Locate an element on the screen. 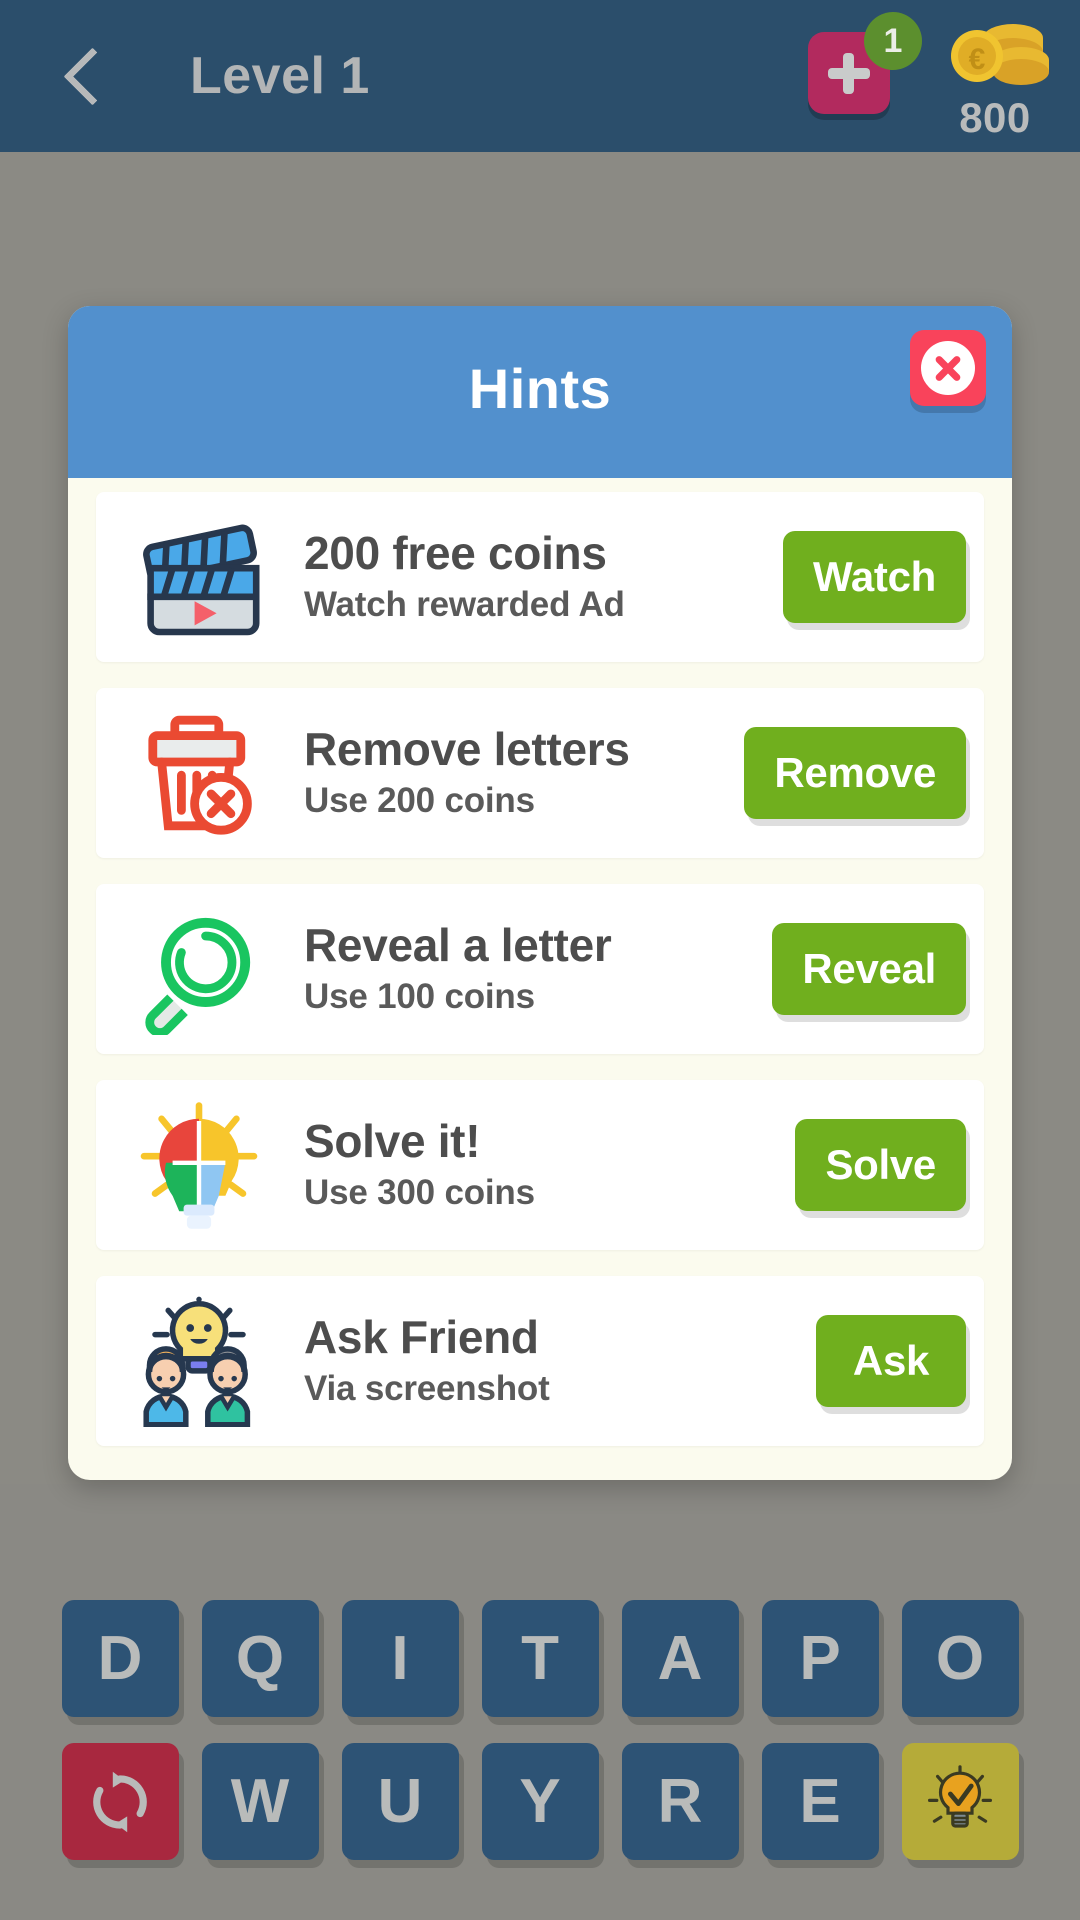 Image resolution: width=1080 pixels, height=1920 pixels. hint-title: Reveal a letter is located at coordinates (458, 944).